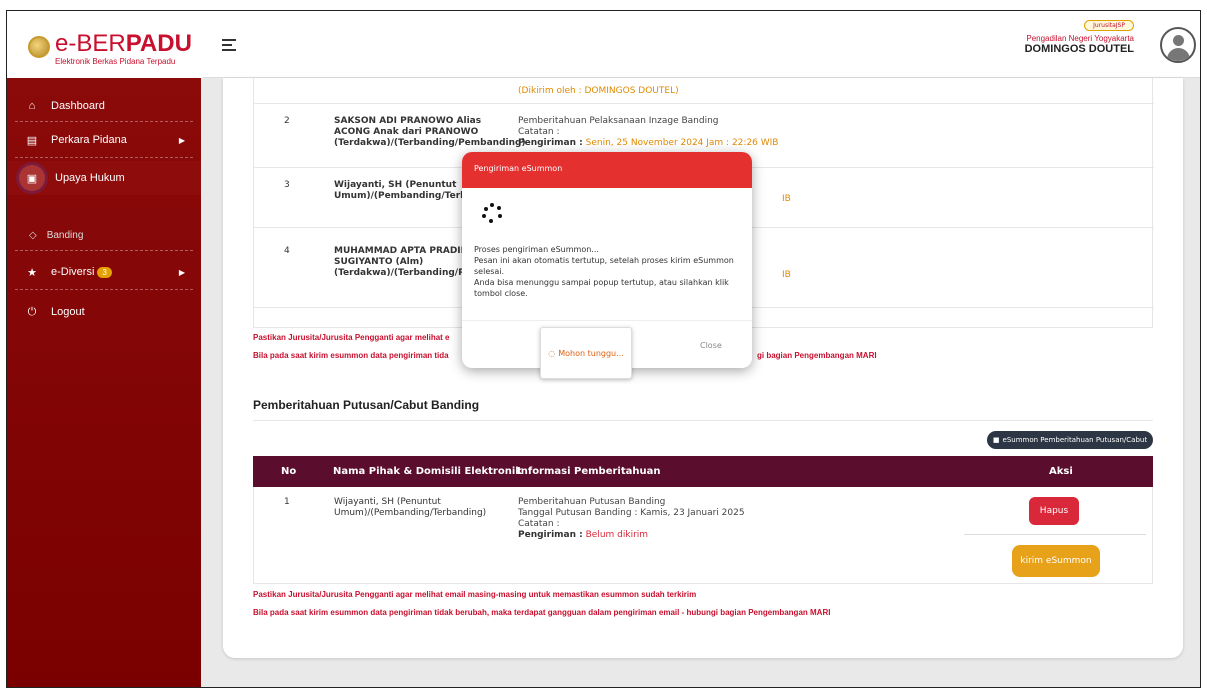 The width and height of the screenshot is (1207, 688). I want to click on delivery-status: Belum dikirim, so click(617, 535).